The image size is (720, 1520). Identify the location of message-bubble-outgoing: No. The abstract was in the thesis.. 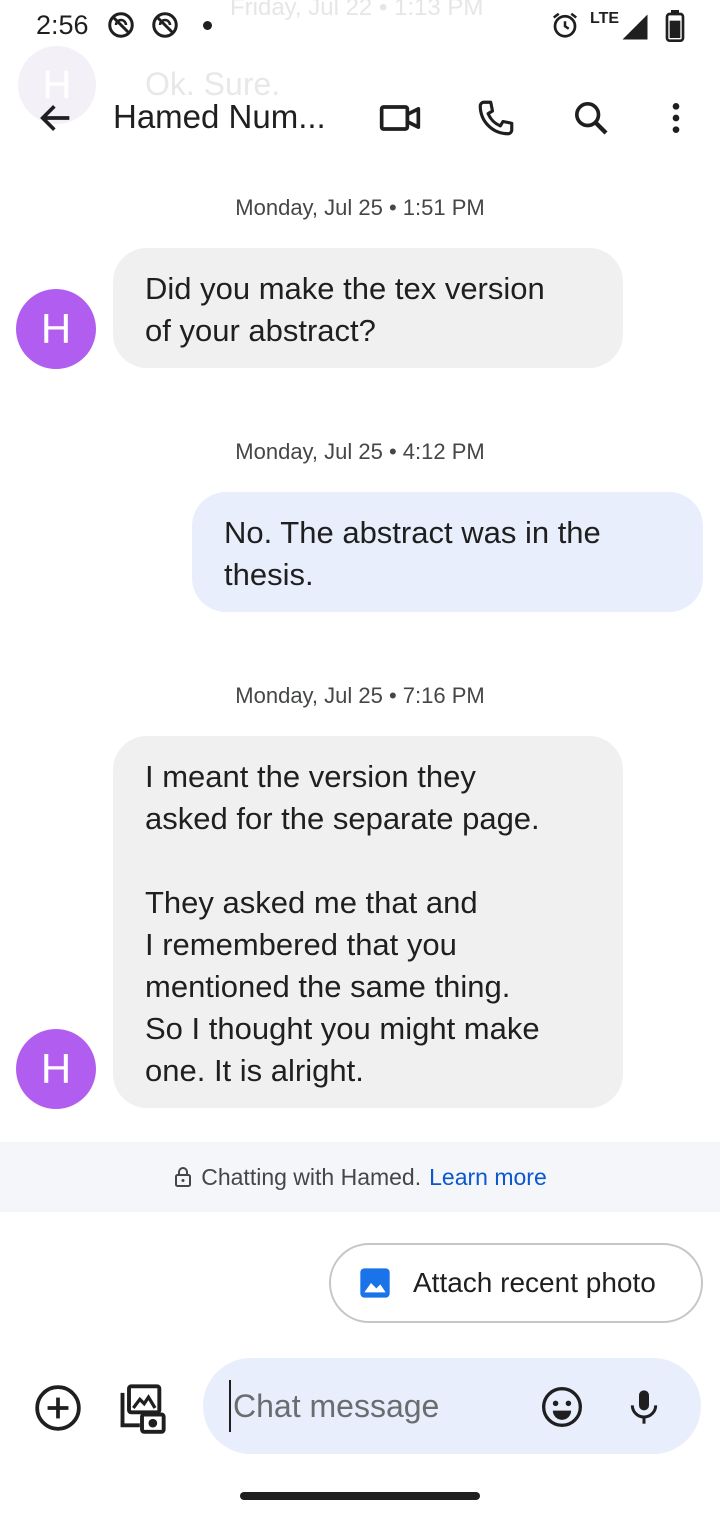
(447, 552).